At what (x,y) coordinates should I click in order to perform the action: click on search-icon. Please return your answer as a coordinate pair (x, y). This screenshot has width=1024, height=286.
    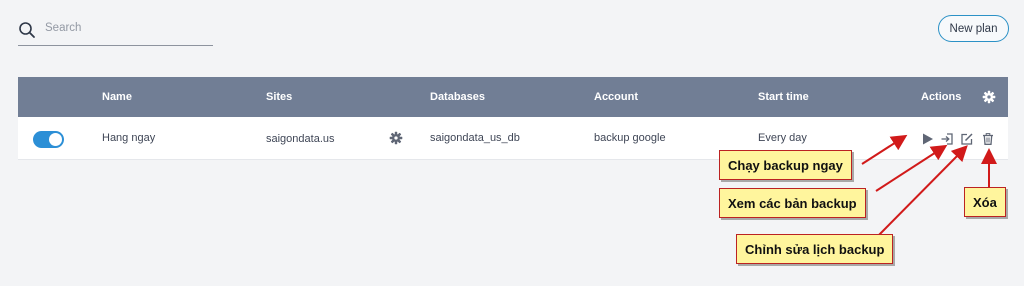
    Looking at the image, I should click on (27, 30).